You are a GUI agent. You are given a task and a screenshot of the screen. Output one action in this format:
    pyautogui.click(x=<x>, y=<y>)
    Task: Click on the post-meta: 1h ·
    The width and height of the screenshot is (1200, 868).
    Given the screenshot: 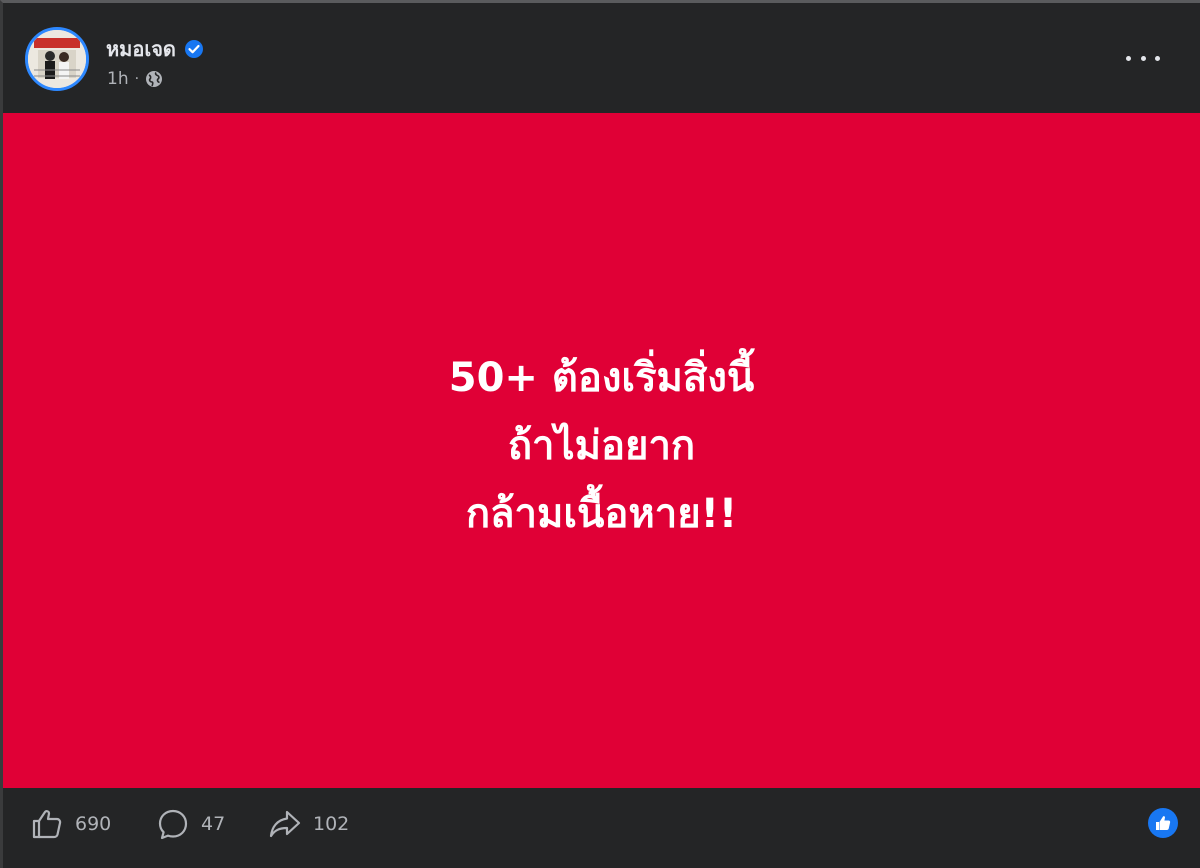 What is the action you would take?
    pyautogui.click(x=135, y=79)
    